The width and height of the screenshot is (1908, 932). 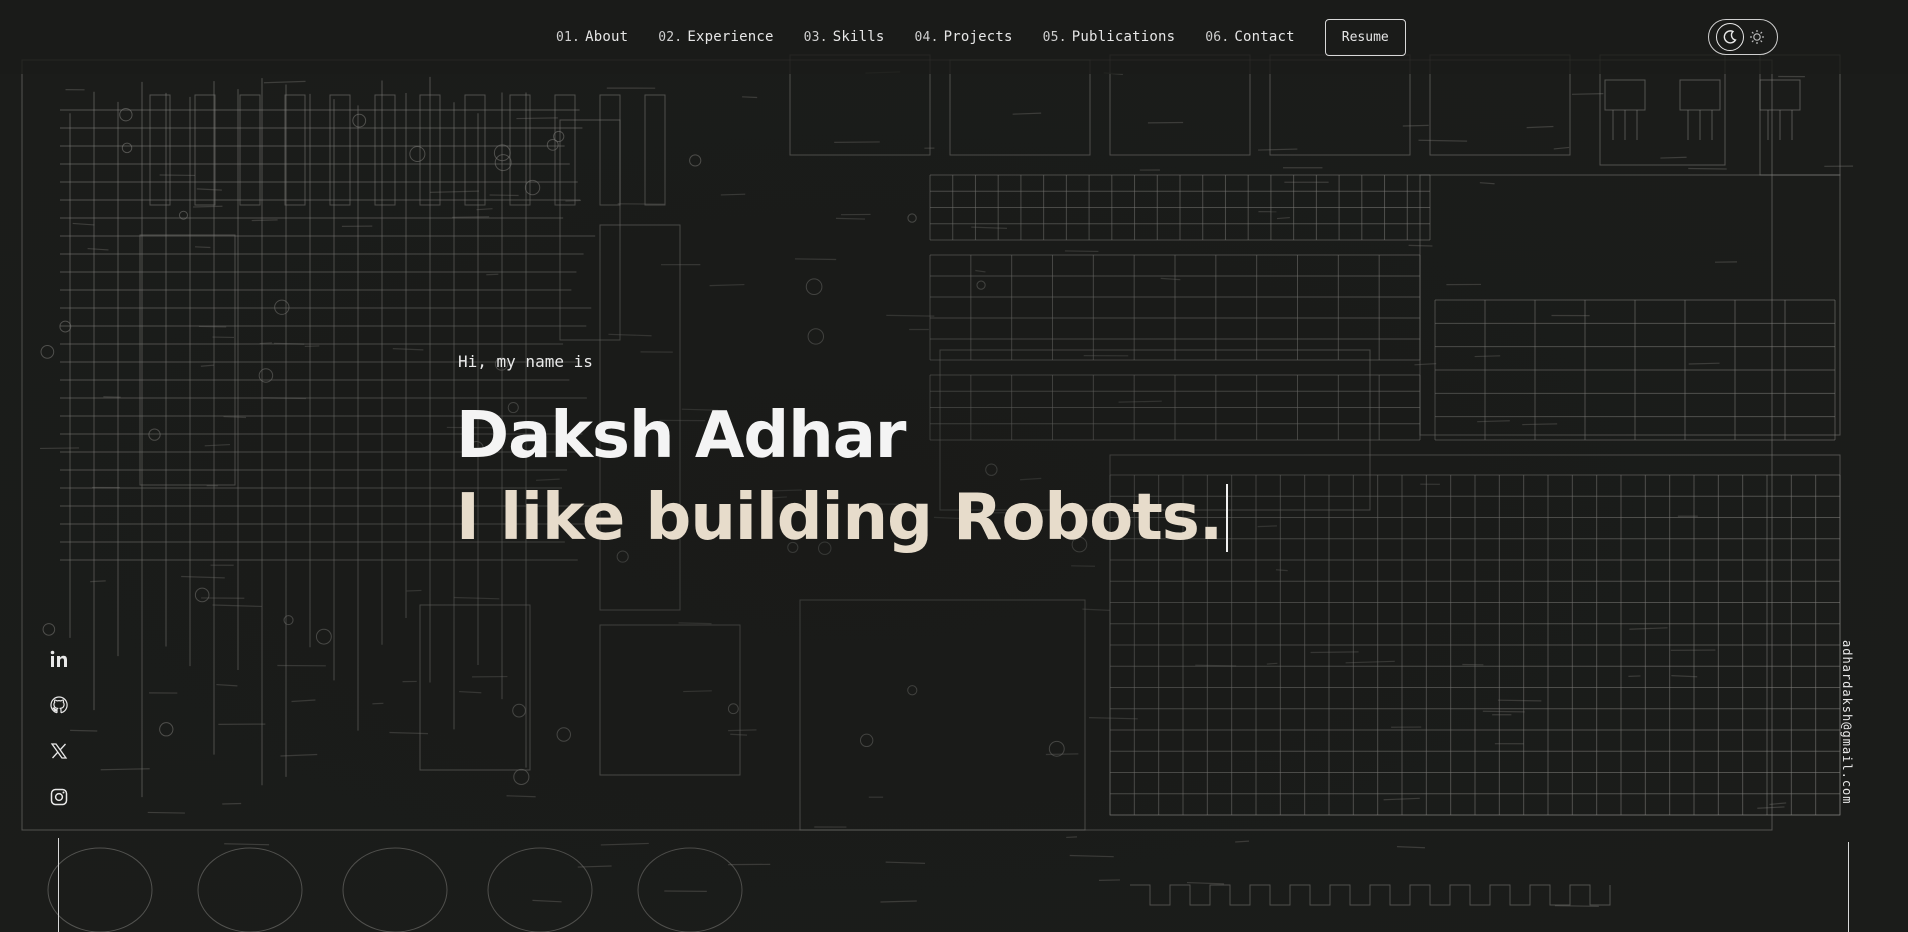 What do you see at coordinates (568, 37) in the screenshot?
I see `nav-number: 01.` at bounding box center [568, 37].